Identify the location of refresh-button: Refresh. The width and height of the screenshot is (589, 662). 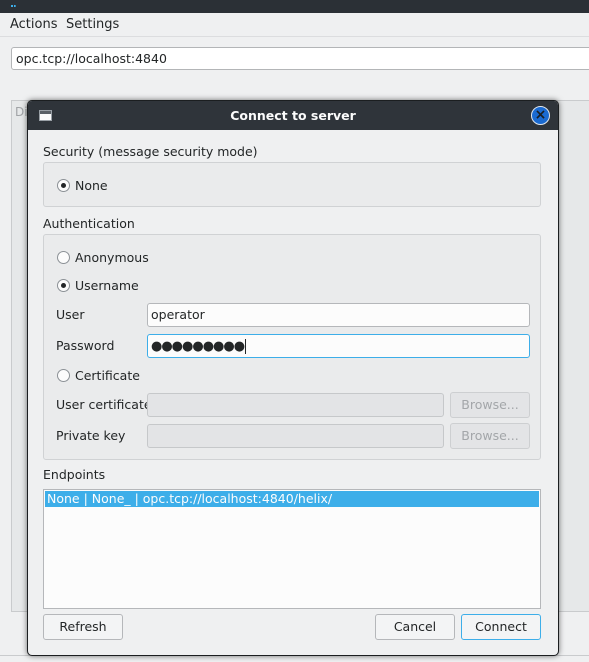
(83, 627).